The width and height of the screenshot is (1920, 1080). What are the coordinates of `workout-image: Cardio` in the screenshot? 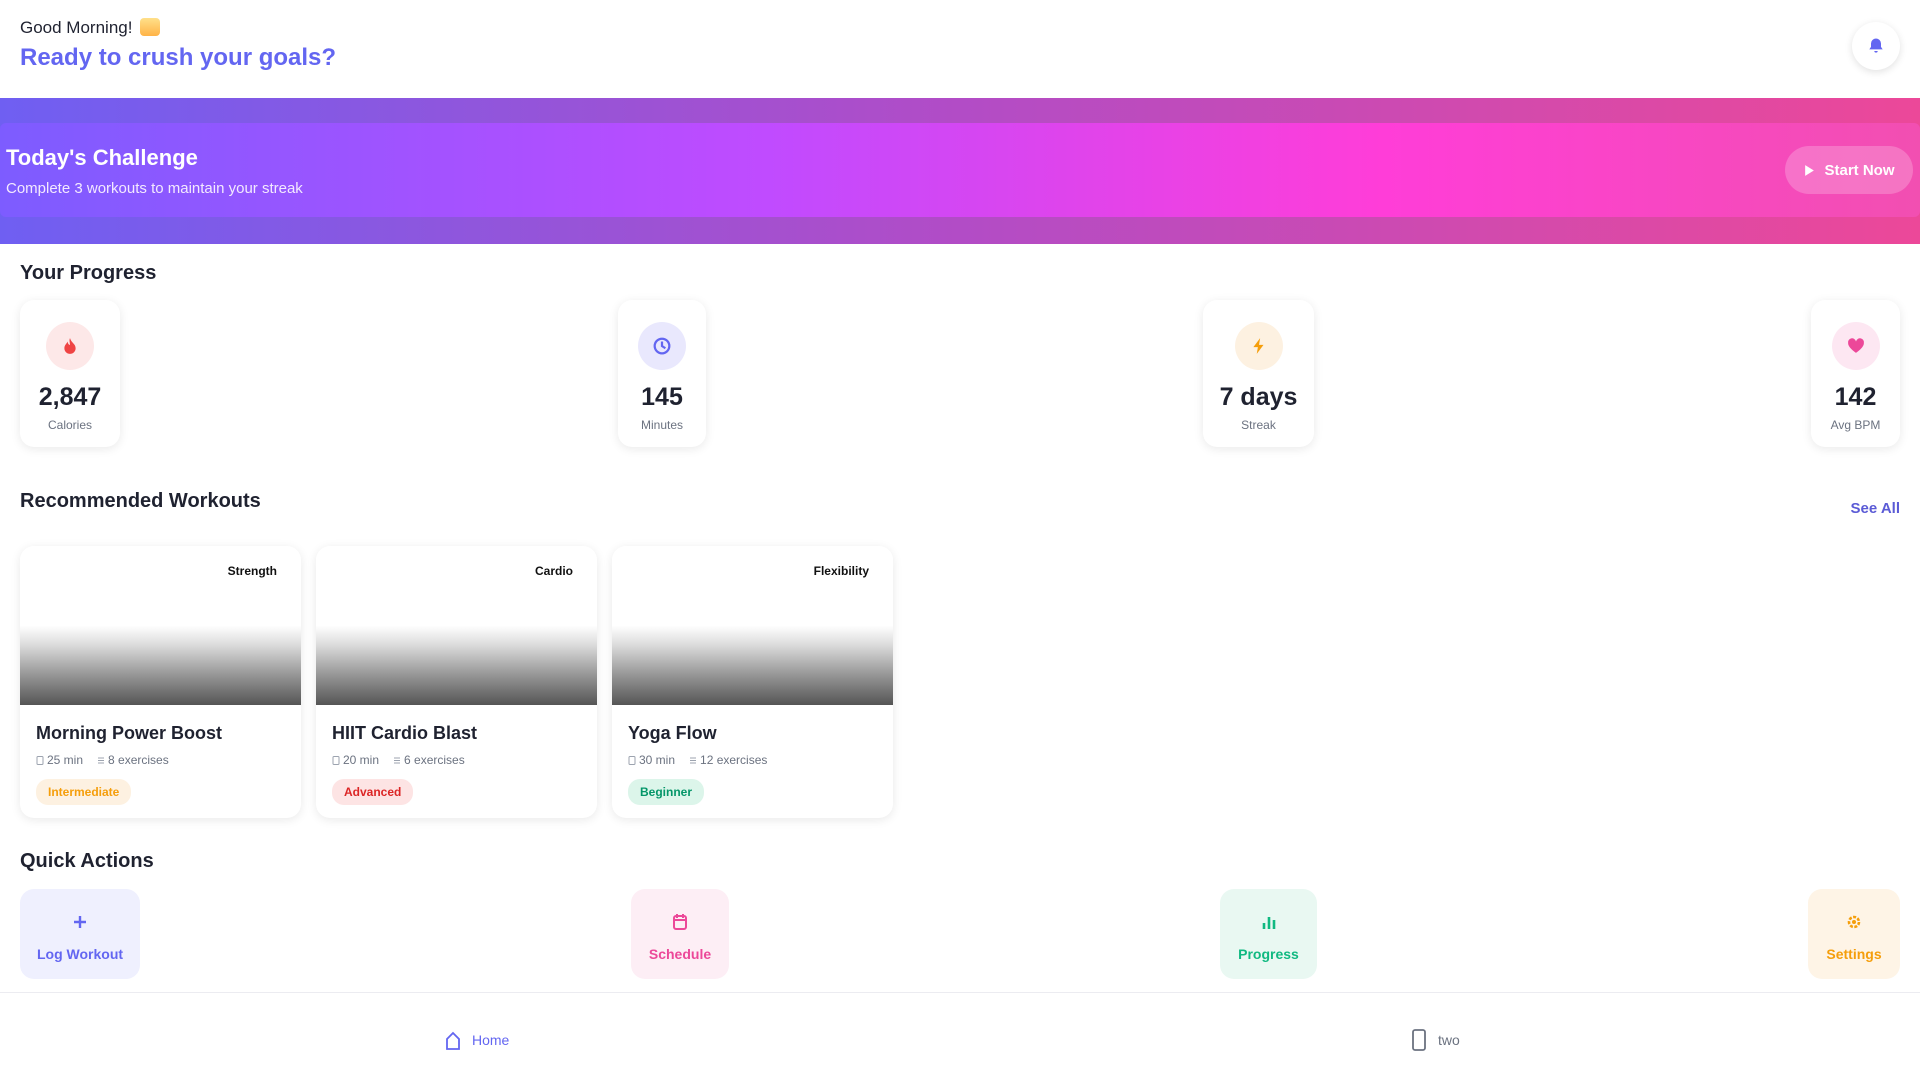 It's located at (456, 625).